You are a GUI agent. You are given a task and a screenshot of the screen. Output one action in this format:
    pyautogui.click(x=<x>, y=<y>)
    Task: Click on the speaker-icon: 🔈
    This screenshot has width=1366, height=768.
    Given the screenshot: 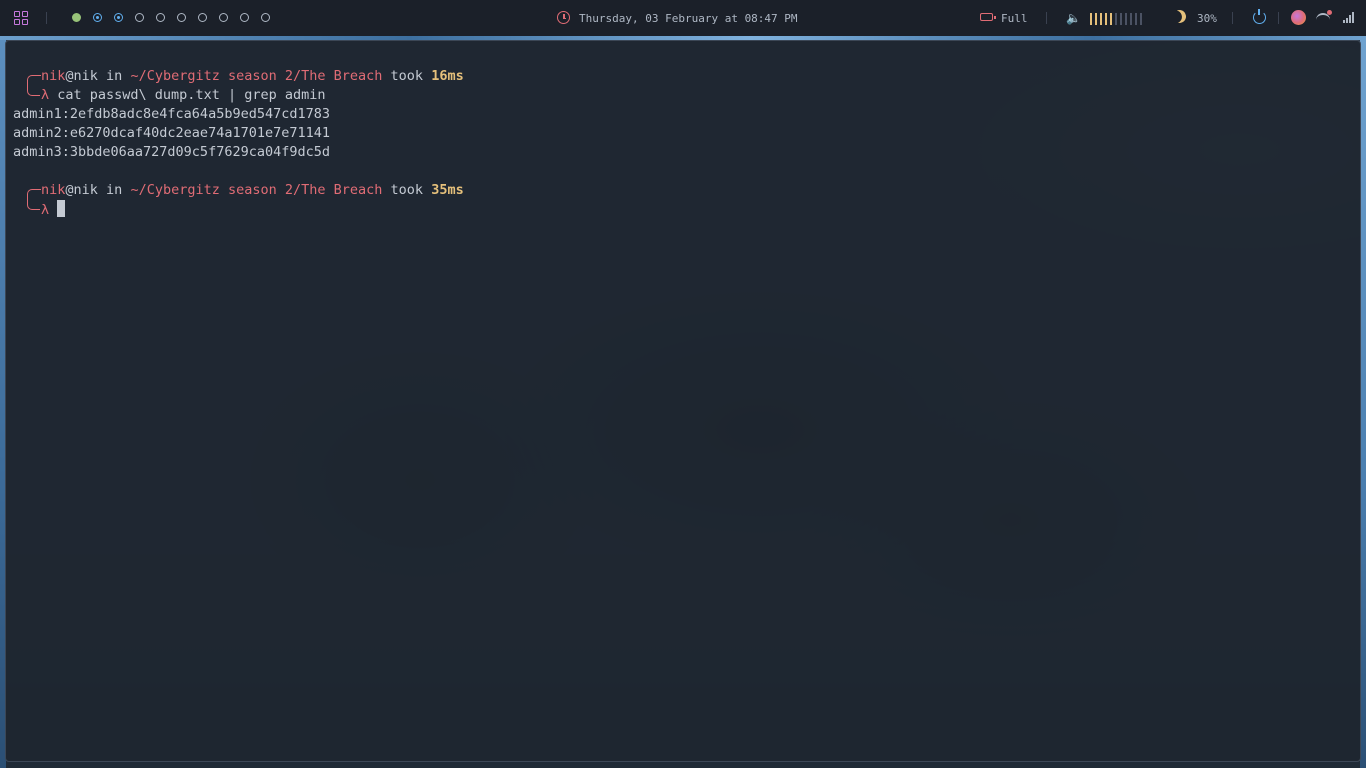 What is the action you would take?
    pyautogui.click(x=1073, y=18)
    